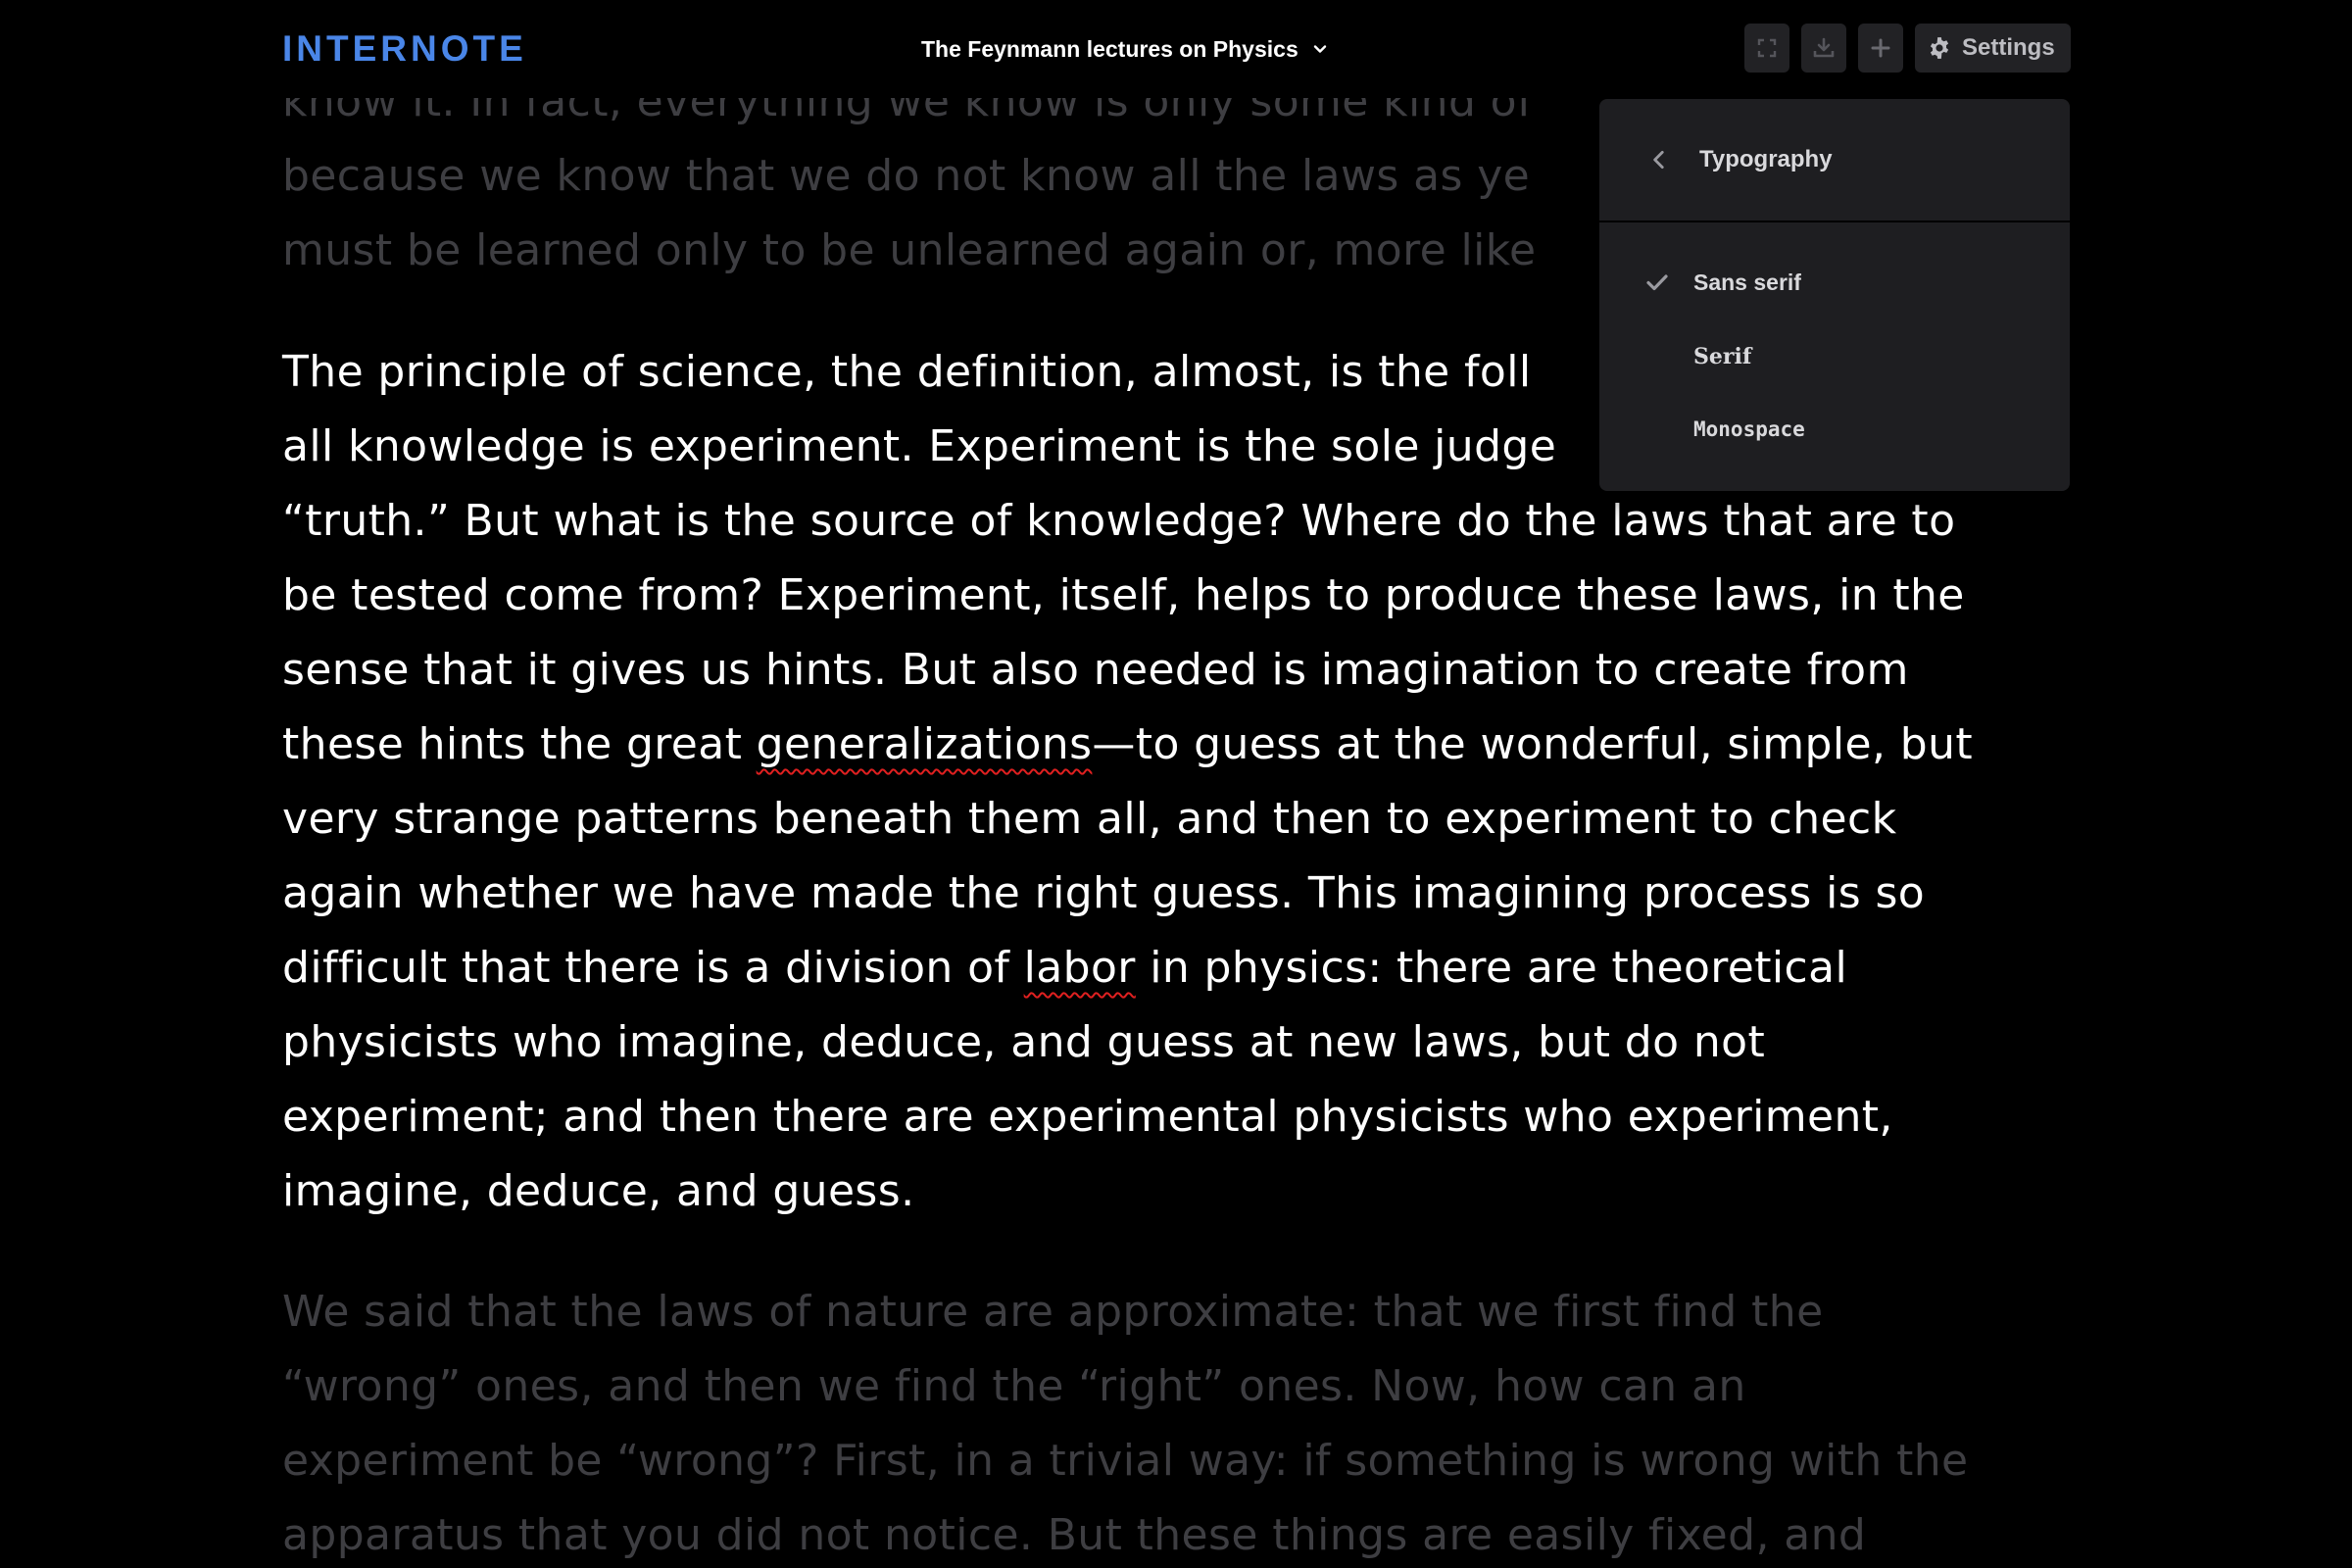 This screenshot has height=1568, width=2352. What do you see at coordinates (1834, 282) in the screenshot?
I see `font-option-sans-serif: Sans serif` at bounding box center [1834, 282].